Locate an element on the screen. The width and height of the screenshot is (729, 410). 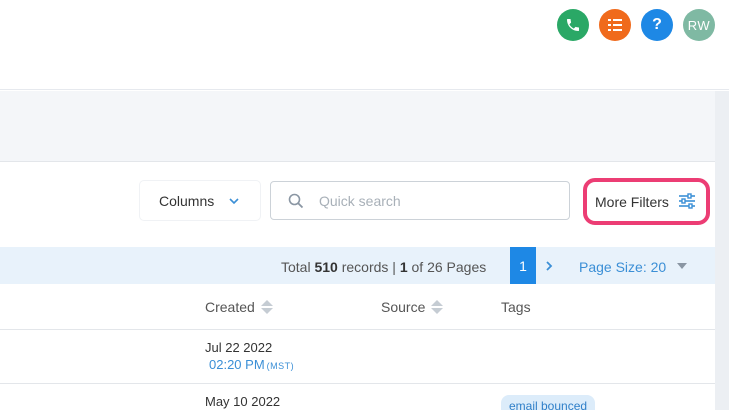
column-header-source: Source is located at coordinates (412, 307).